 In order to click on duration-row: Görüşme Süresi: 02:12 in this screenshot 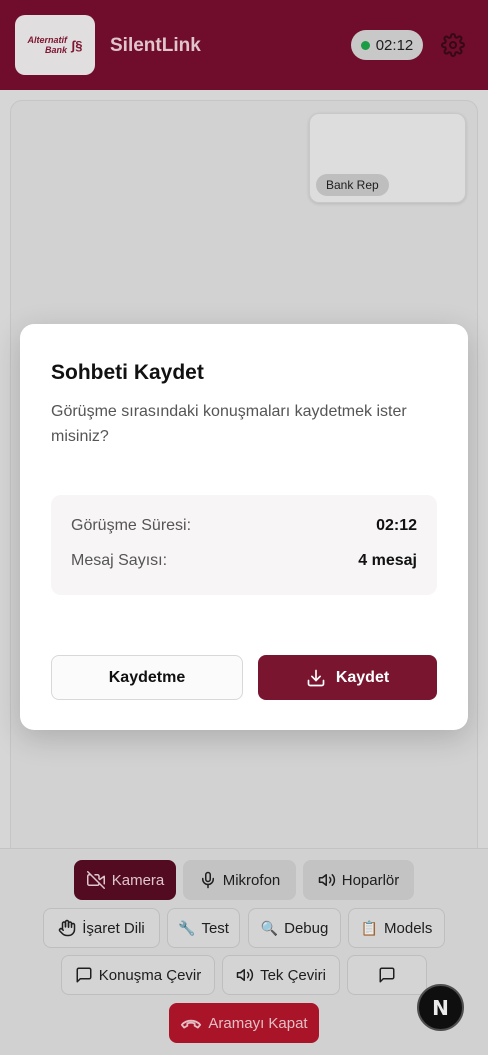, I will do `click(244, 529)`.